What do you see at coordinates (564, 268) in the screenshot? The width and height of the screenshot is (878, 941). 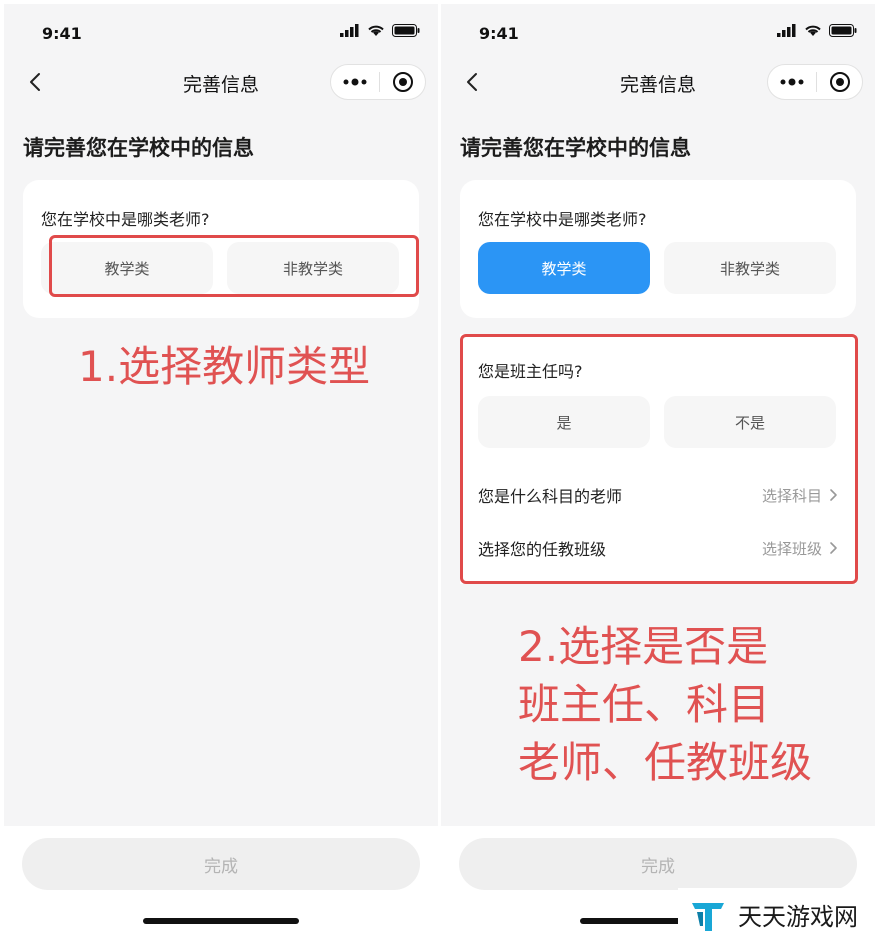 I see `option-teaching-selected: 教学类` at bounding box center [564, 268].